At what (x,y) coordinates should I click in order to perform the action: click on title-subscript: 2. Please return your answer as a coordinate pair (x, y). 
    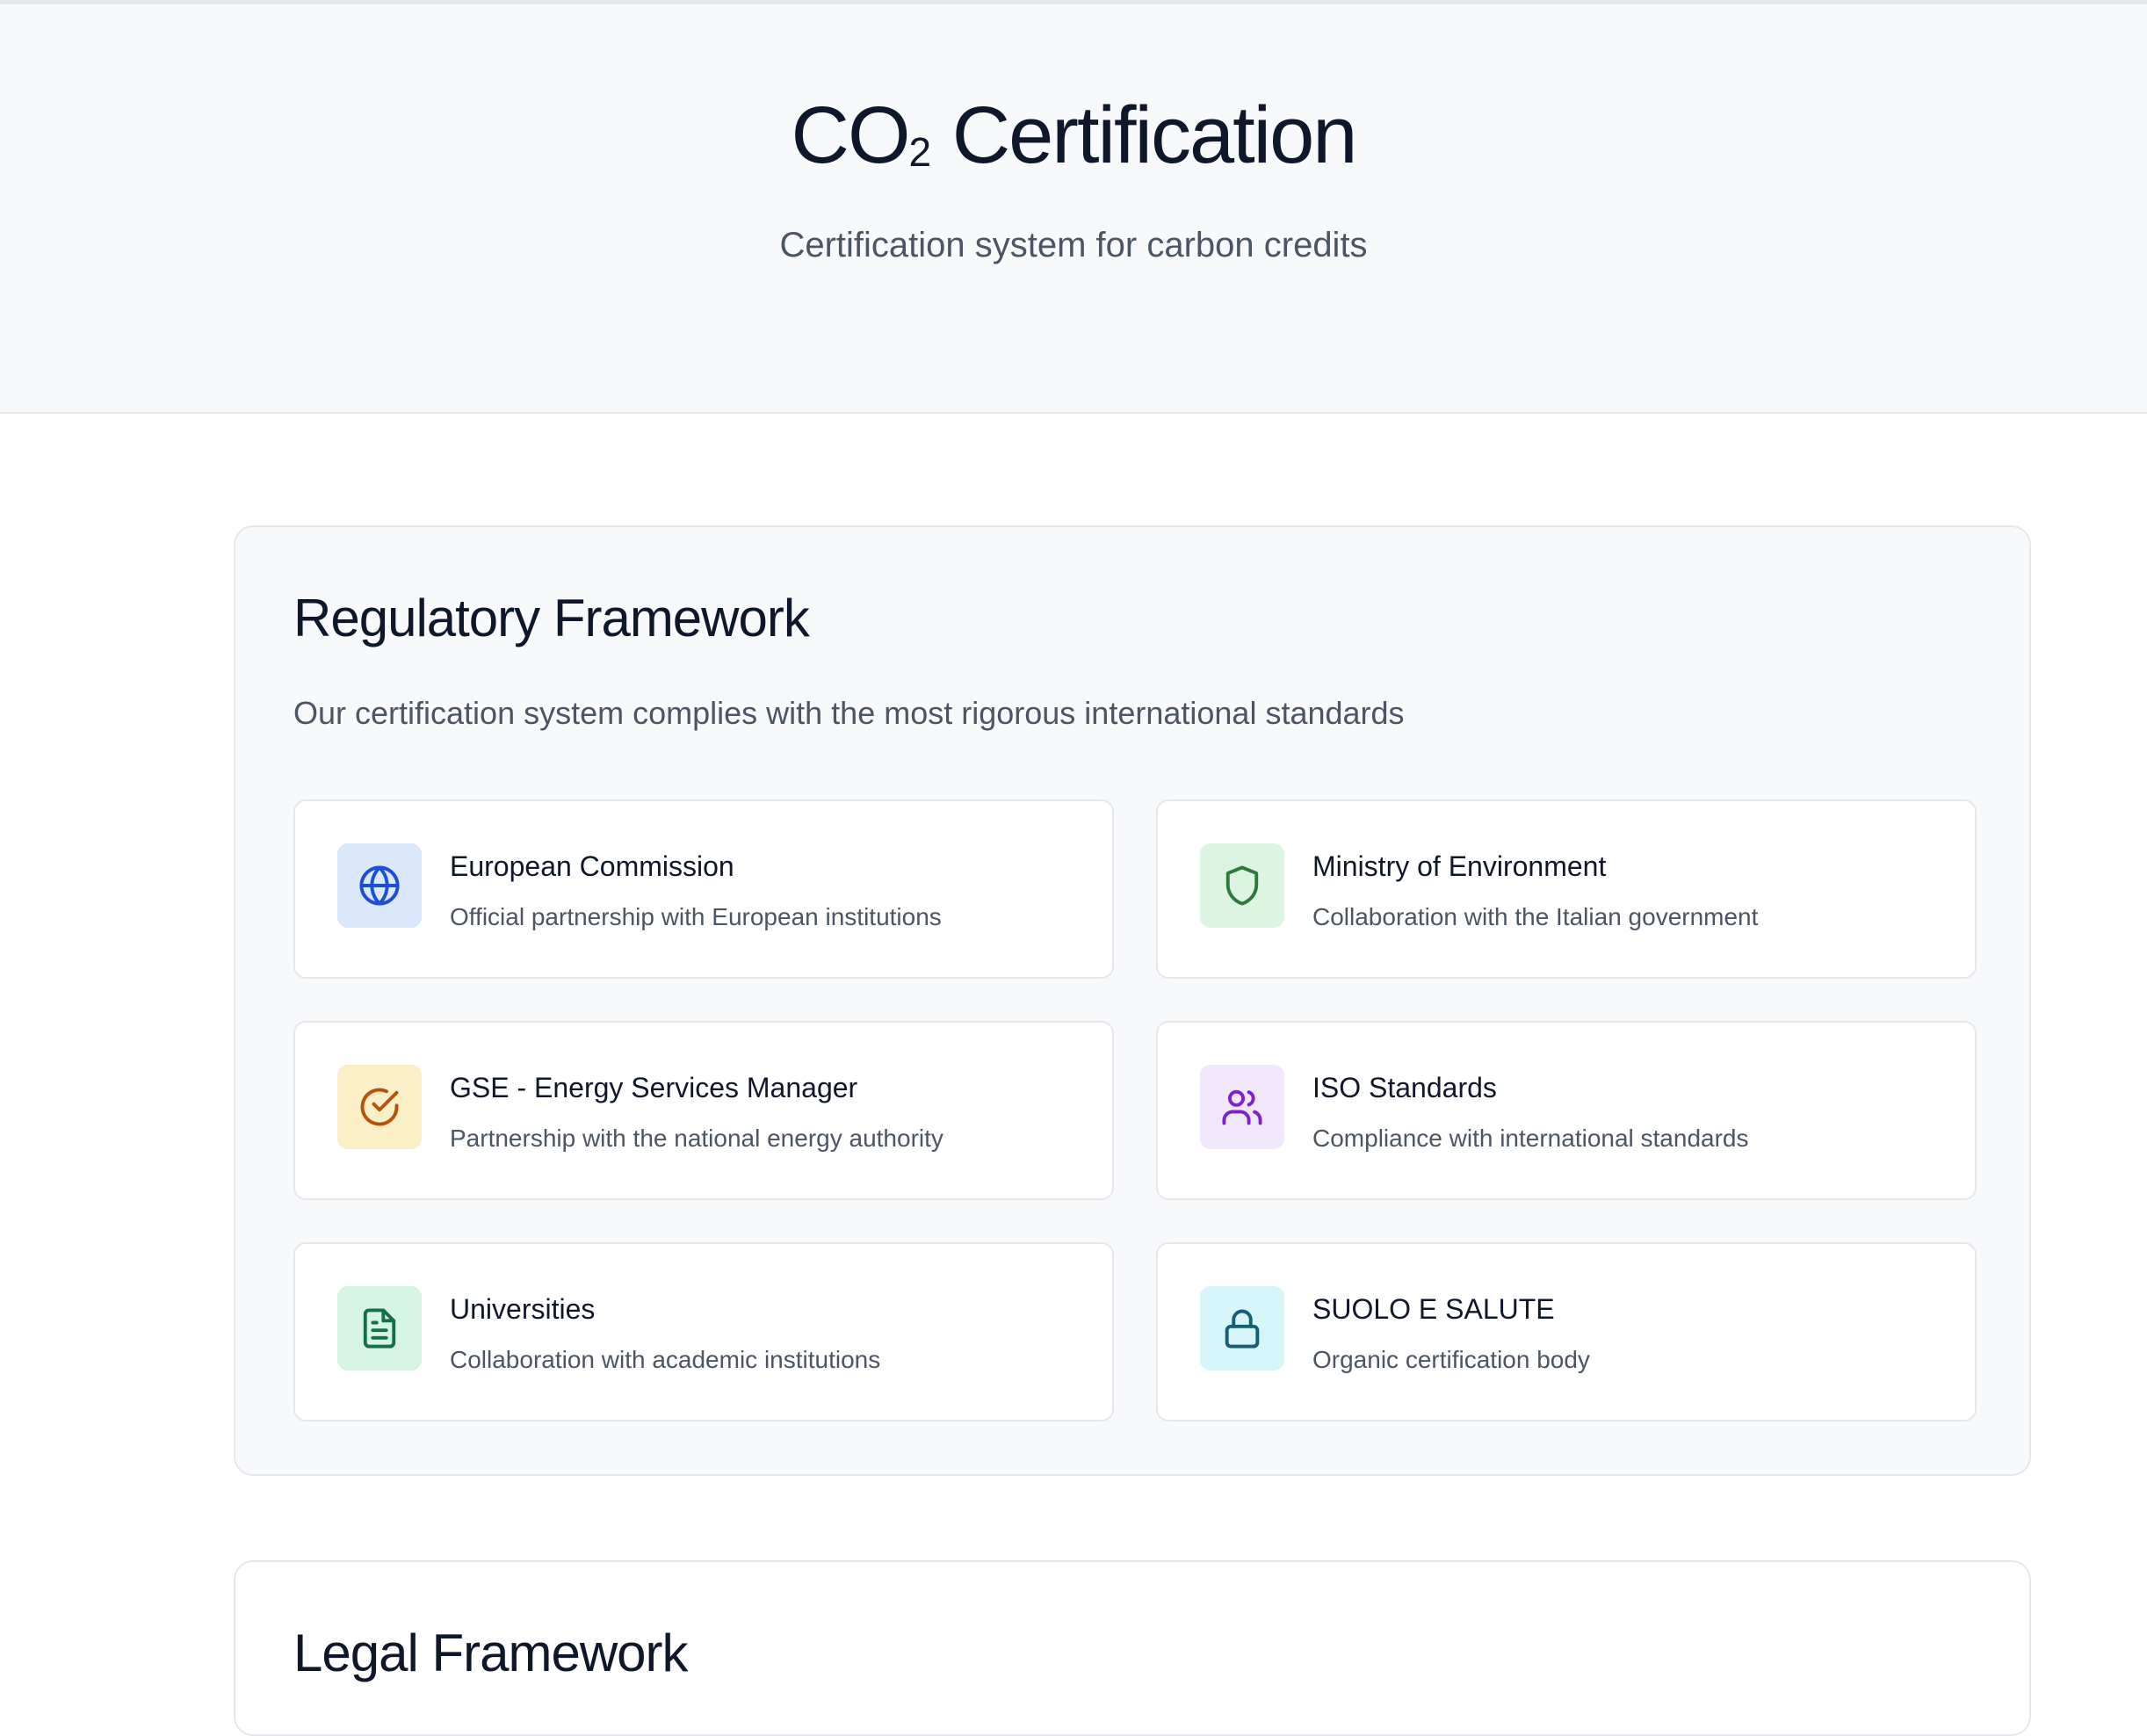
    Looking at the image, I should click on (920, 152).